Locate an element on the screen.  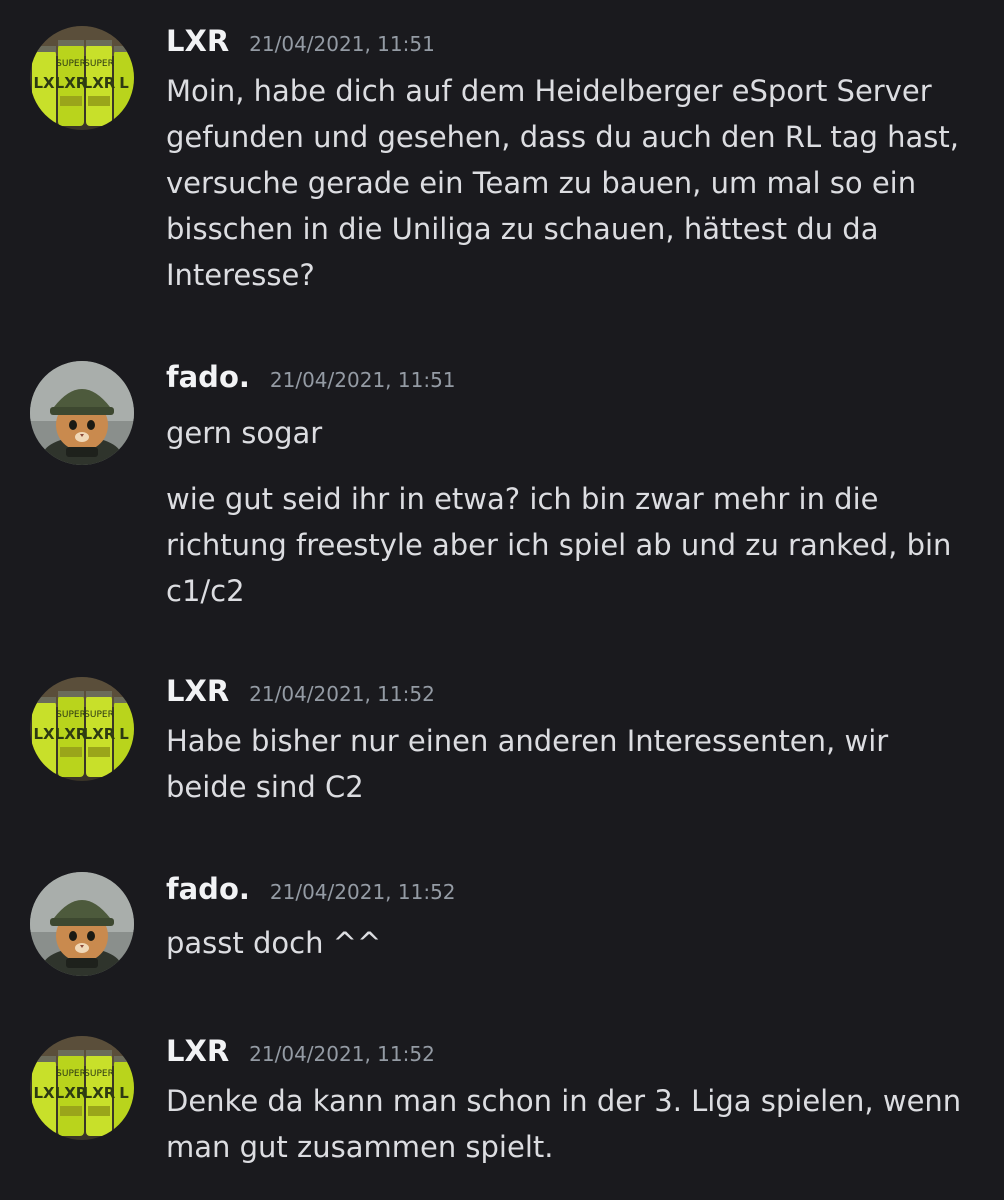
message-header: fado. 21/04/2021, 11:51 is located at coordinates (311, 377).